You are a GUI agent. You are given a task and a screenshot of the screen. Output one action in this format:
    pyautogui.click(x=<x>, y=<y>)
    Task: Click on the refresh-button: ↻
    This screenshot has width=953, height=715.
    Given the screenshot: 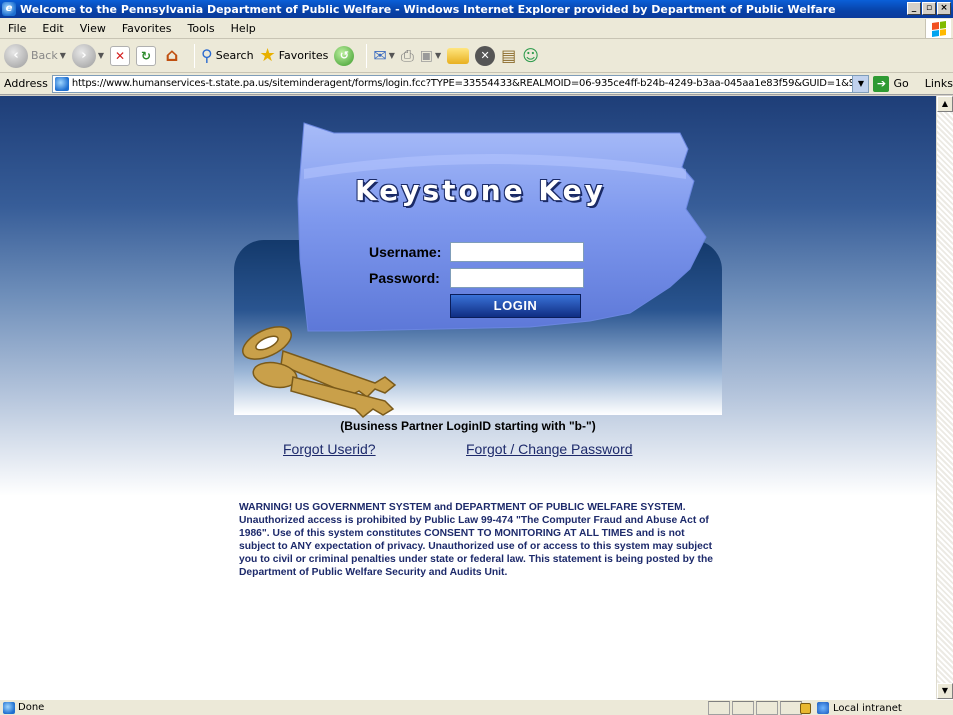 What is the action you would take?
    pyautogui.click(x=146, y=55)
    